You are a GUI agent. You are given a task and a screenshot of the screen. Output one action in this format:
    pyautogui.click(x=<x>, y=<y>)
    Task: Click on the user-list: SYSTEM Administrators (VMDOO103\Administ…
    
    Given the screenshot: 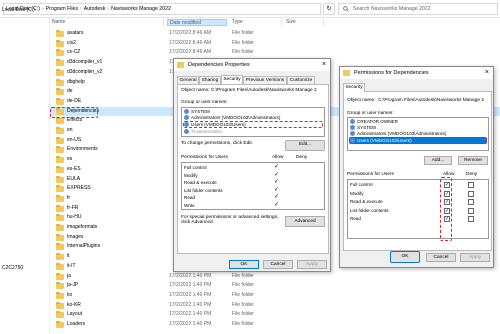 What is the action you would take?
    pyautogui.click(x=253, y=122)
    